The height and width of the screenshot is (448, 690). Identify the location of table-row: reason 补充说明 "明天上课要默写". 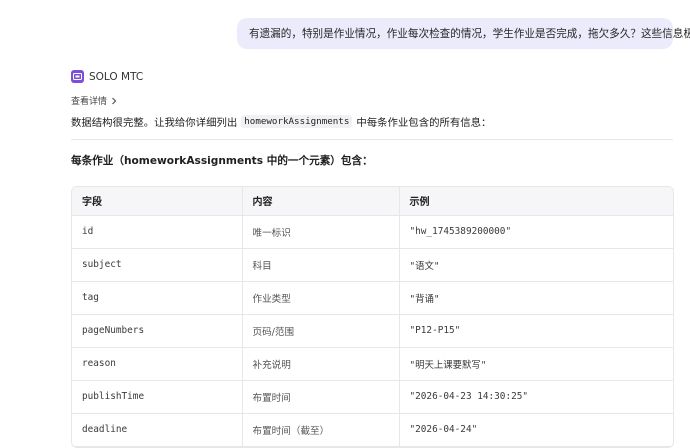
(372, 364).